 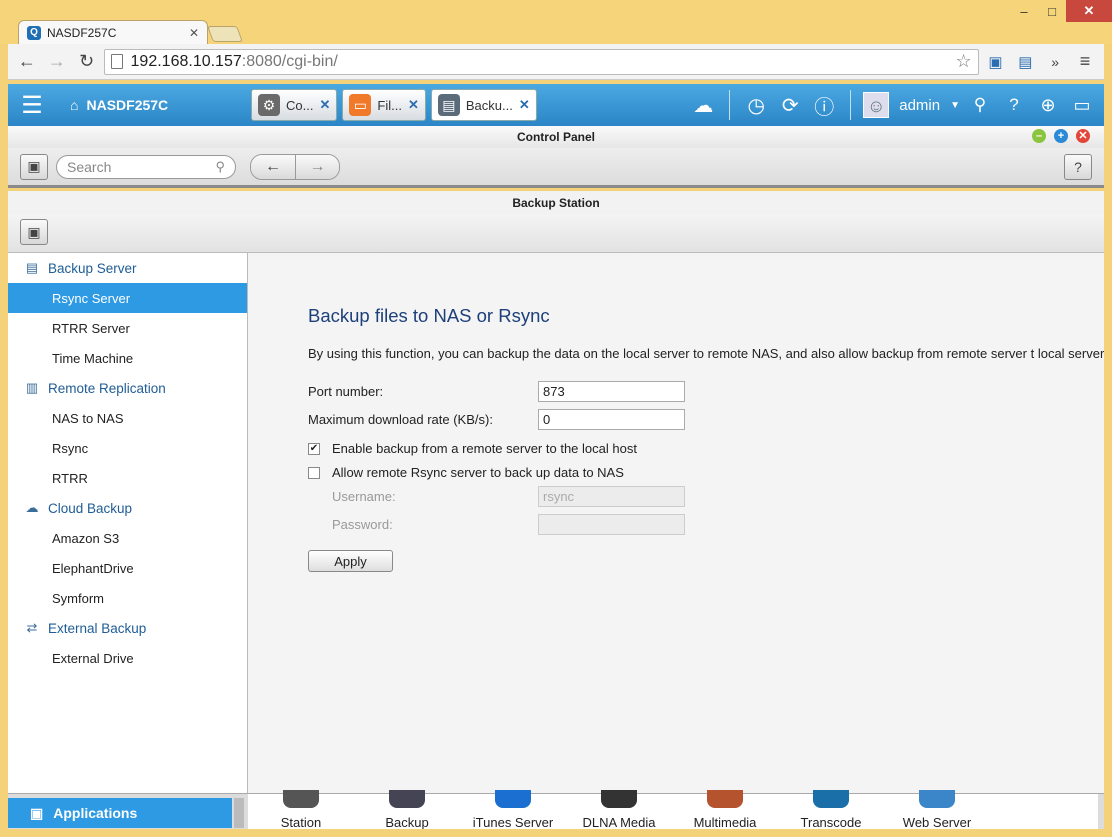 What do you see at coordinates (1089, 11) in the screenshot?
I see `window-close-icon: ✕` at bounding box center [1089, 11].